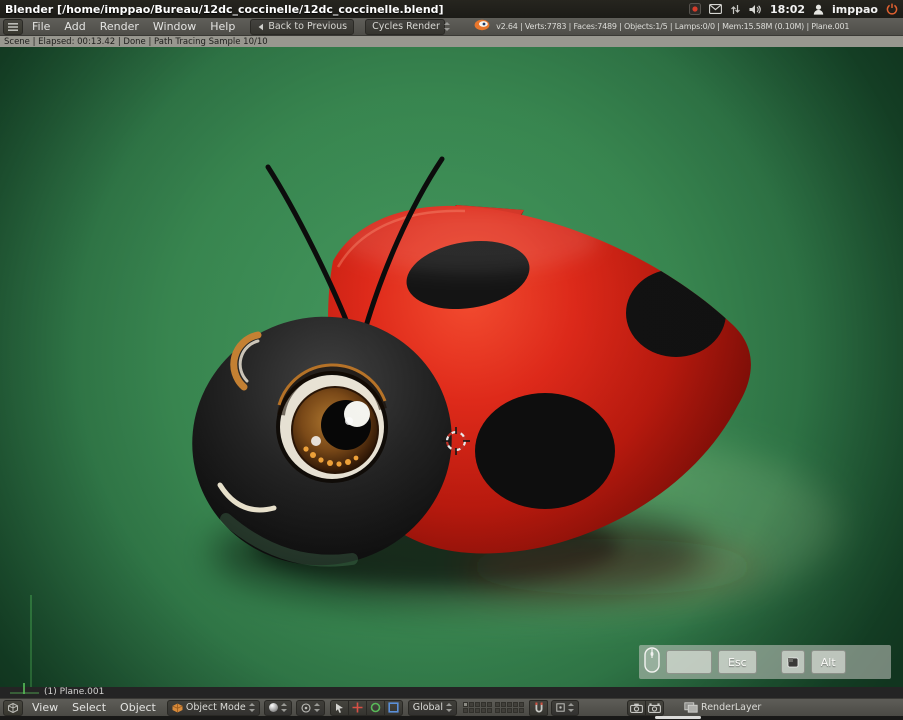 This screenshot has height=720, width=903. Describe the element at coordinates (737, 662) in the screenshot. I see `screencast-key-esc: Esc` at that location.